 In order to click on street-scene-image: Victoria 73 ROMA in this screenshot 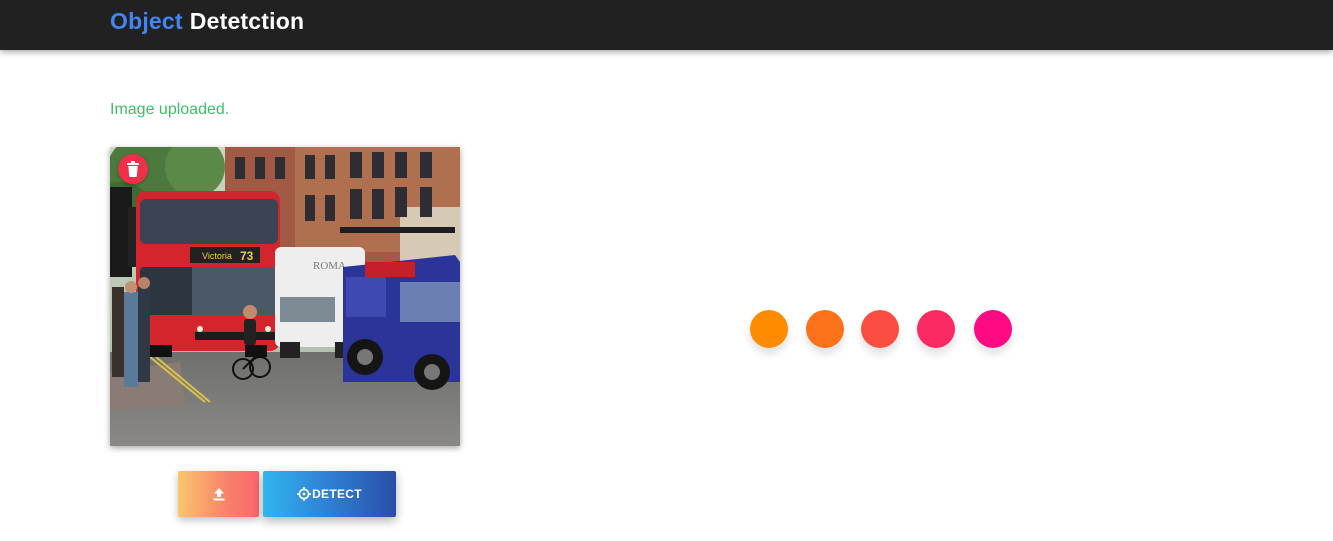, I will do `click(285, 296)`.